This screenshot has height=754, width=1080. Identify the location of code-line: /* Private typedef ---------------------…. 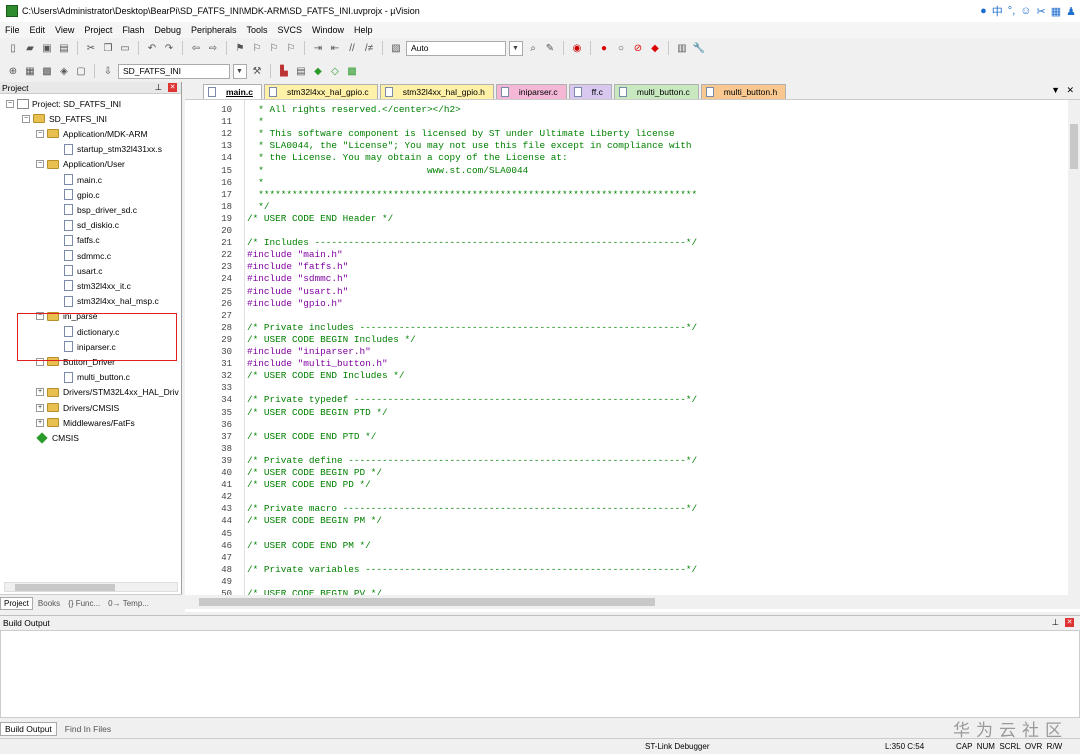
(472, 400).